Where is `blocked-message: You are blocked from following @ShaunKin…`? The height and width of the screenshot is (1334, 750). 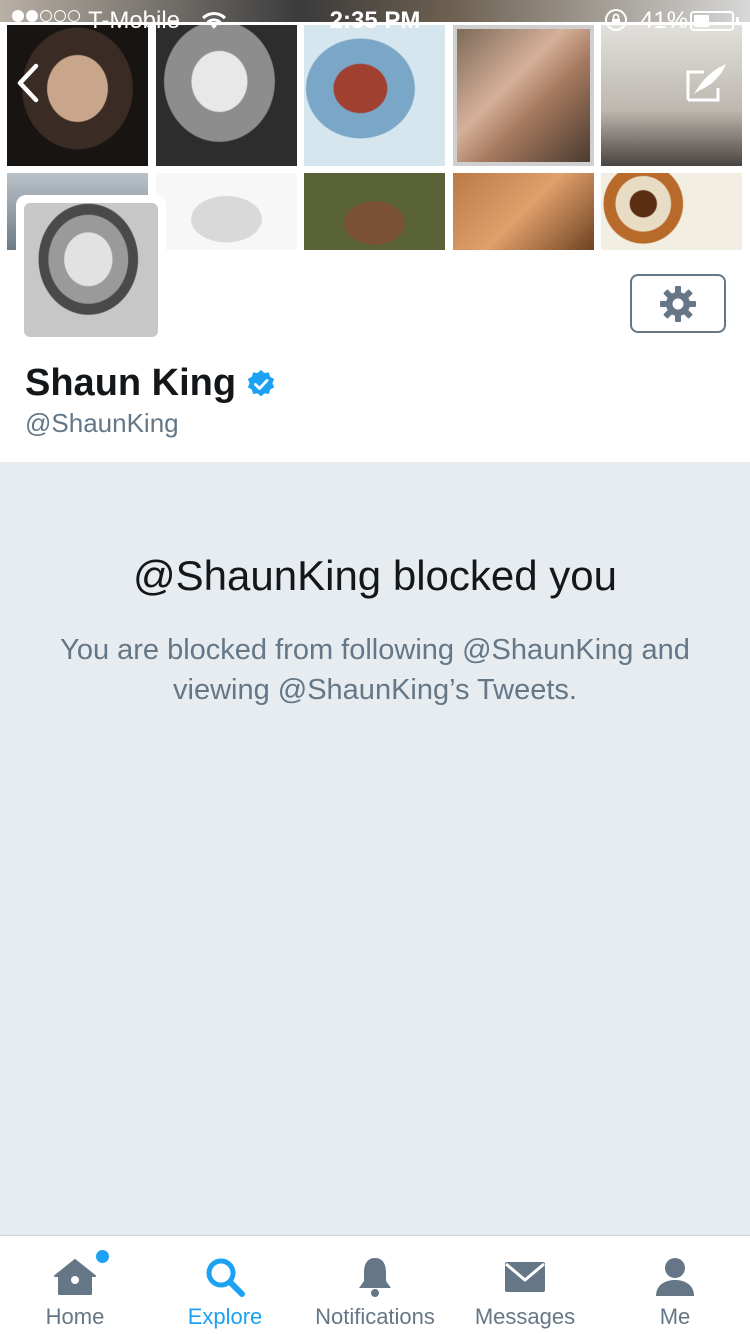 blocked-message: You are blocked from following @ShaunKin… is located at coordinates (375, 670).